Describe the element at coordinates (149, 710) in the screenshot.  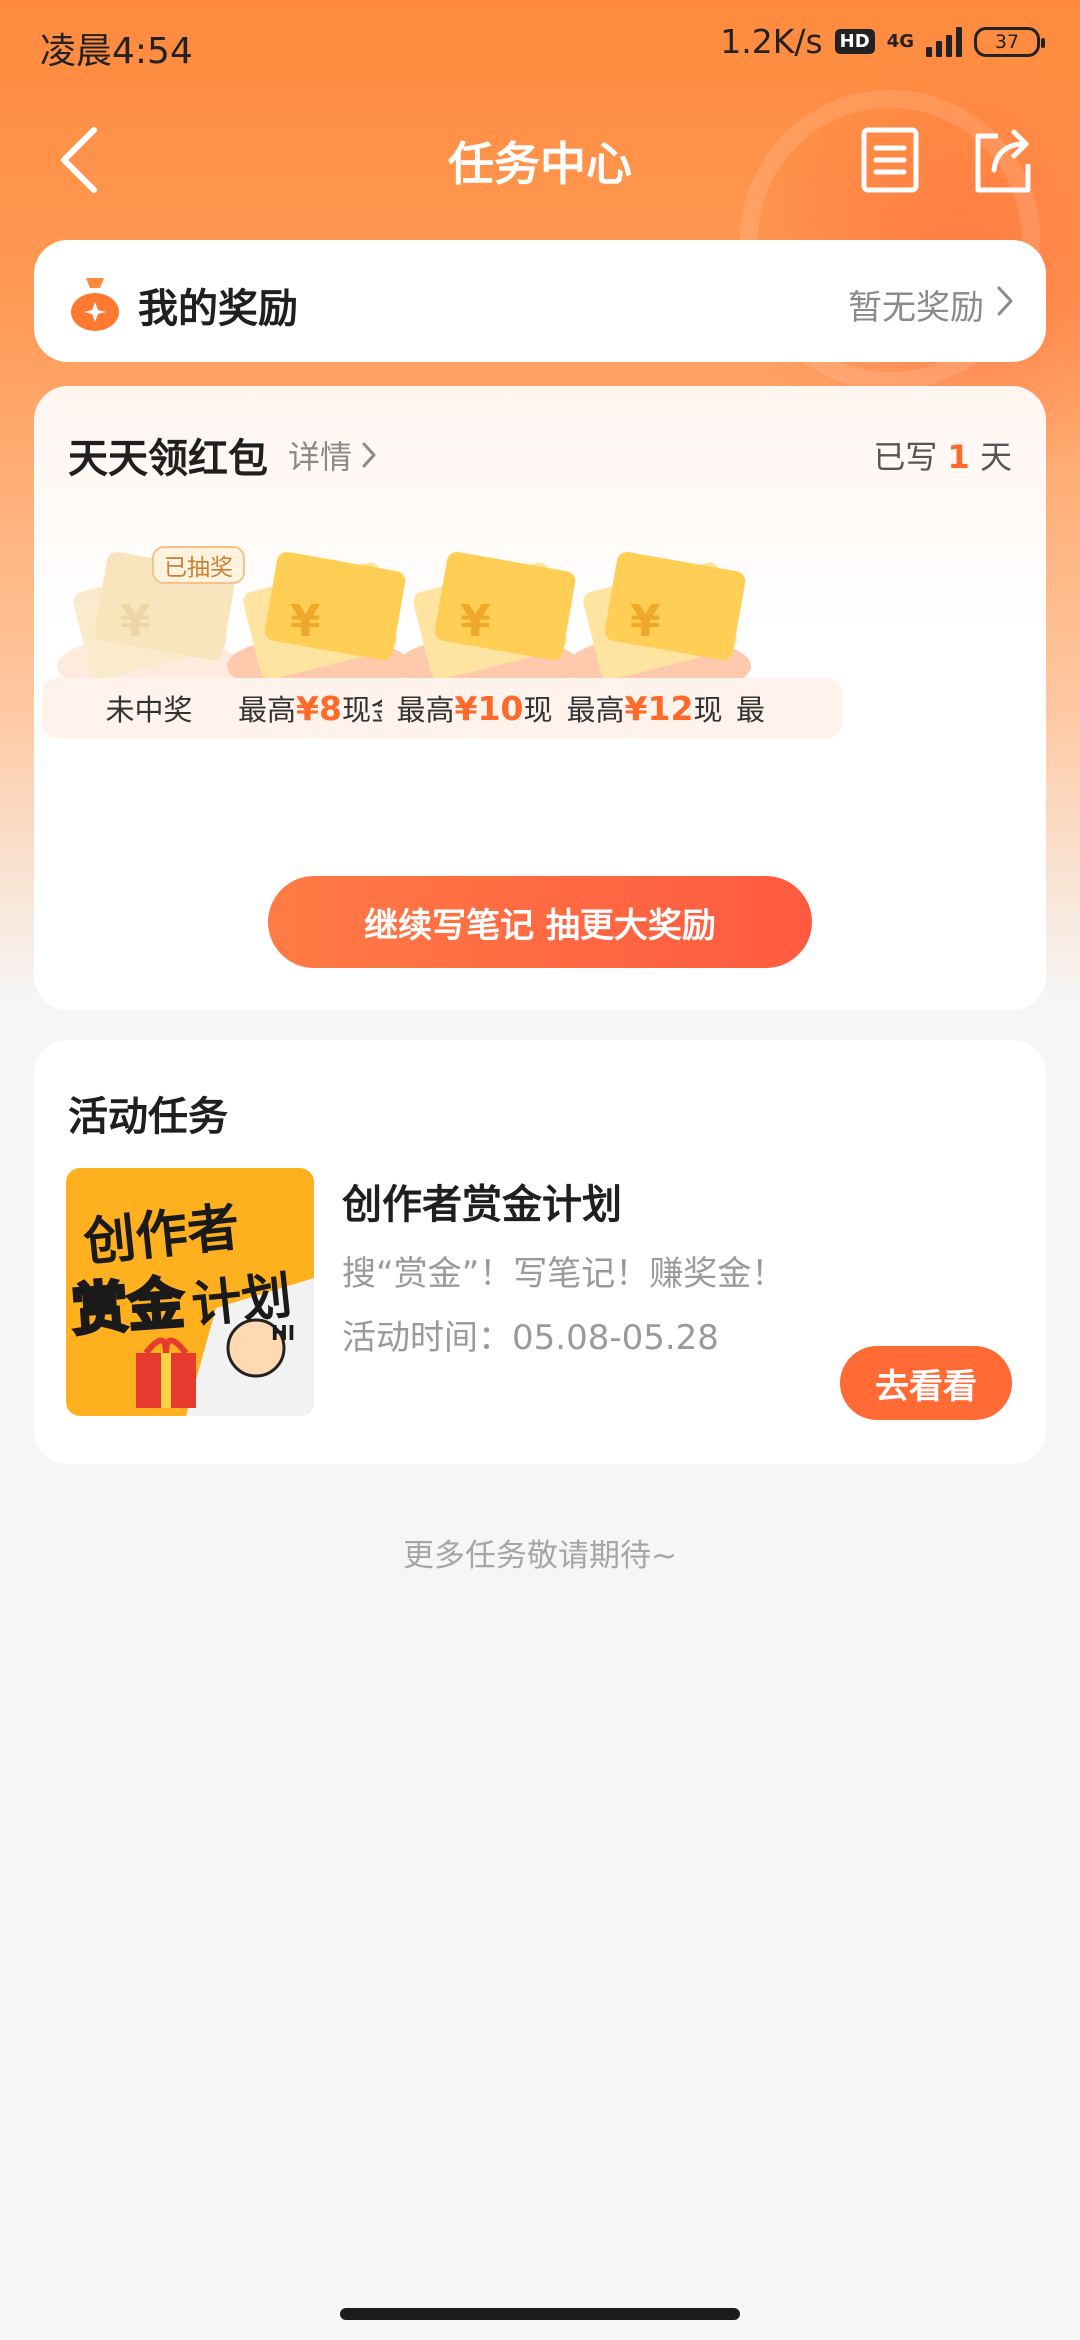
I see `prize-result: 未中奖` at that location.